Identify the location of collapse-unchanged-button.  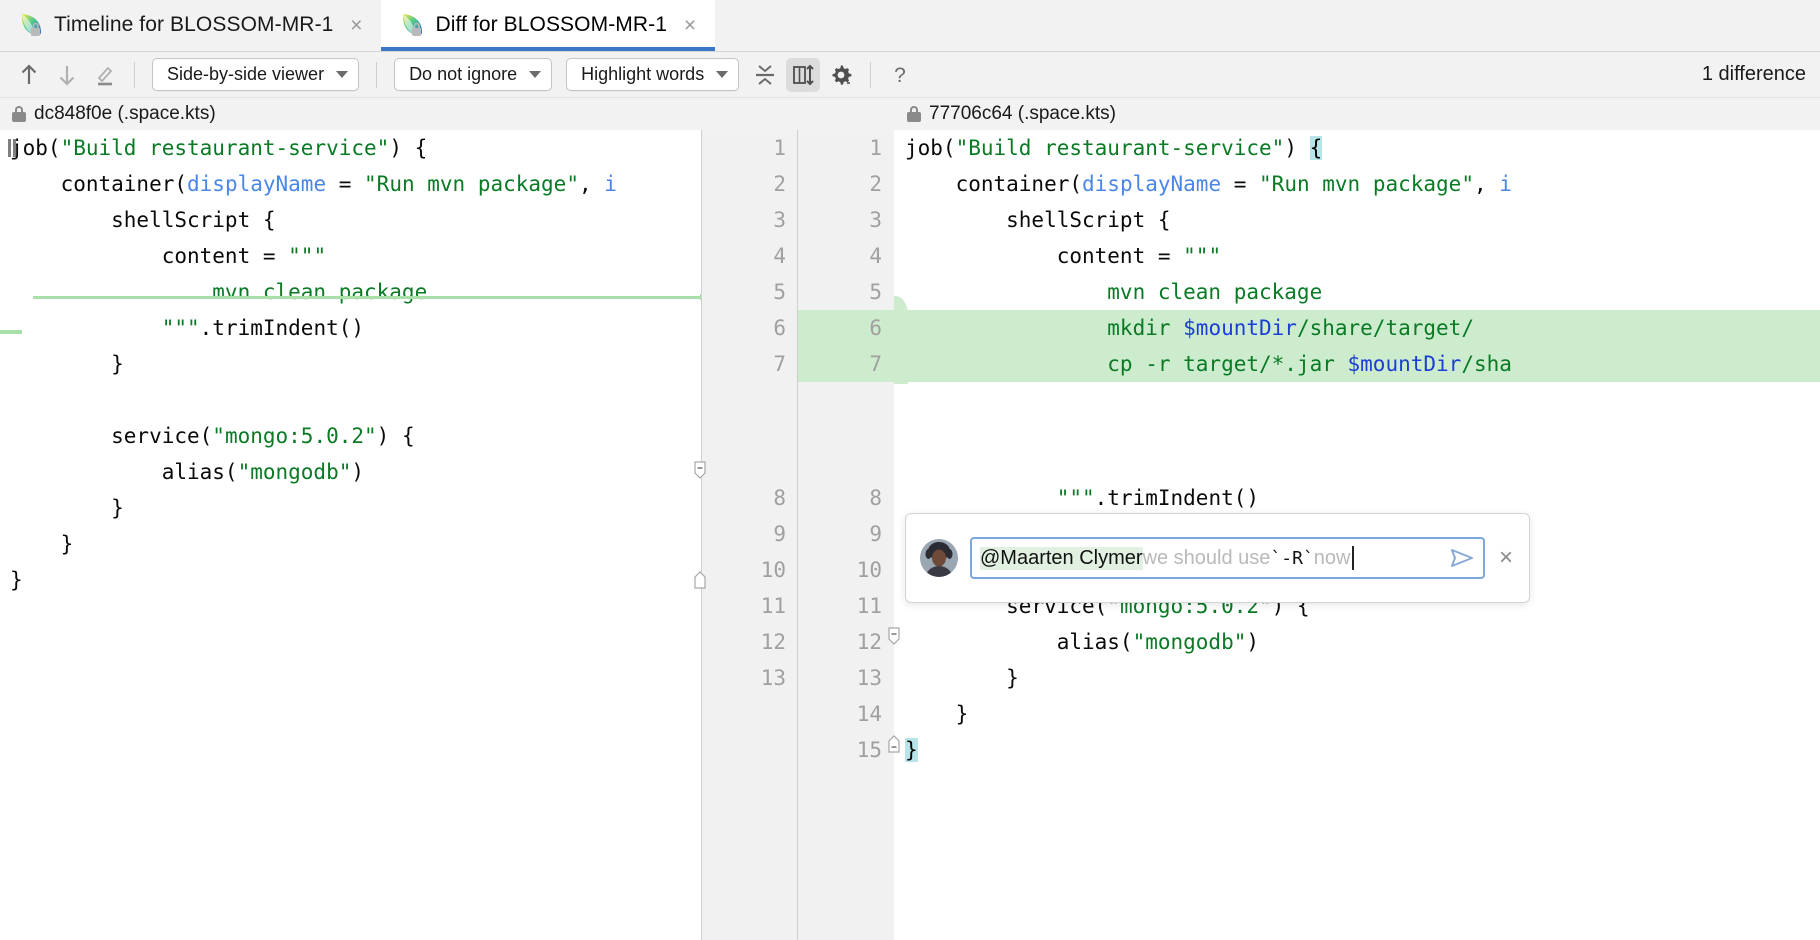
(765, 75).